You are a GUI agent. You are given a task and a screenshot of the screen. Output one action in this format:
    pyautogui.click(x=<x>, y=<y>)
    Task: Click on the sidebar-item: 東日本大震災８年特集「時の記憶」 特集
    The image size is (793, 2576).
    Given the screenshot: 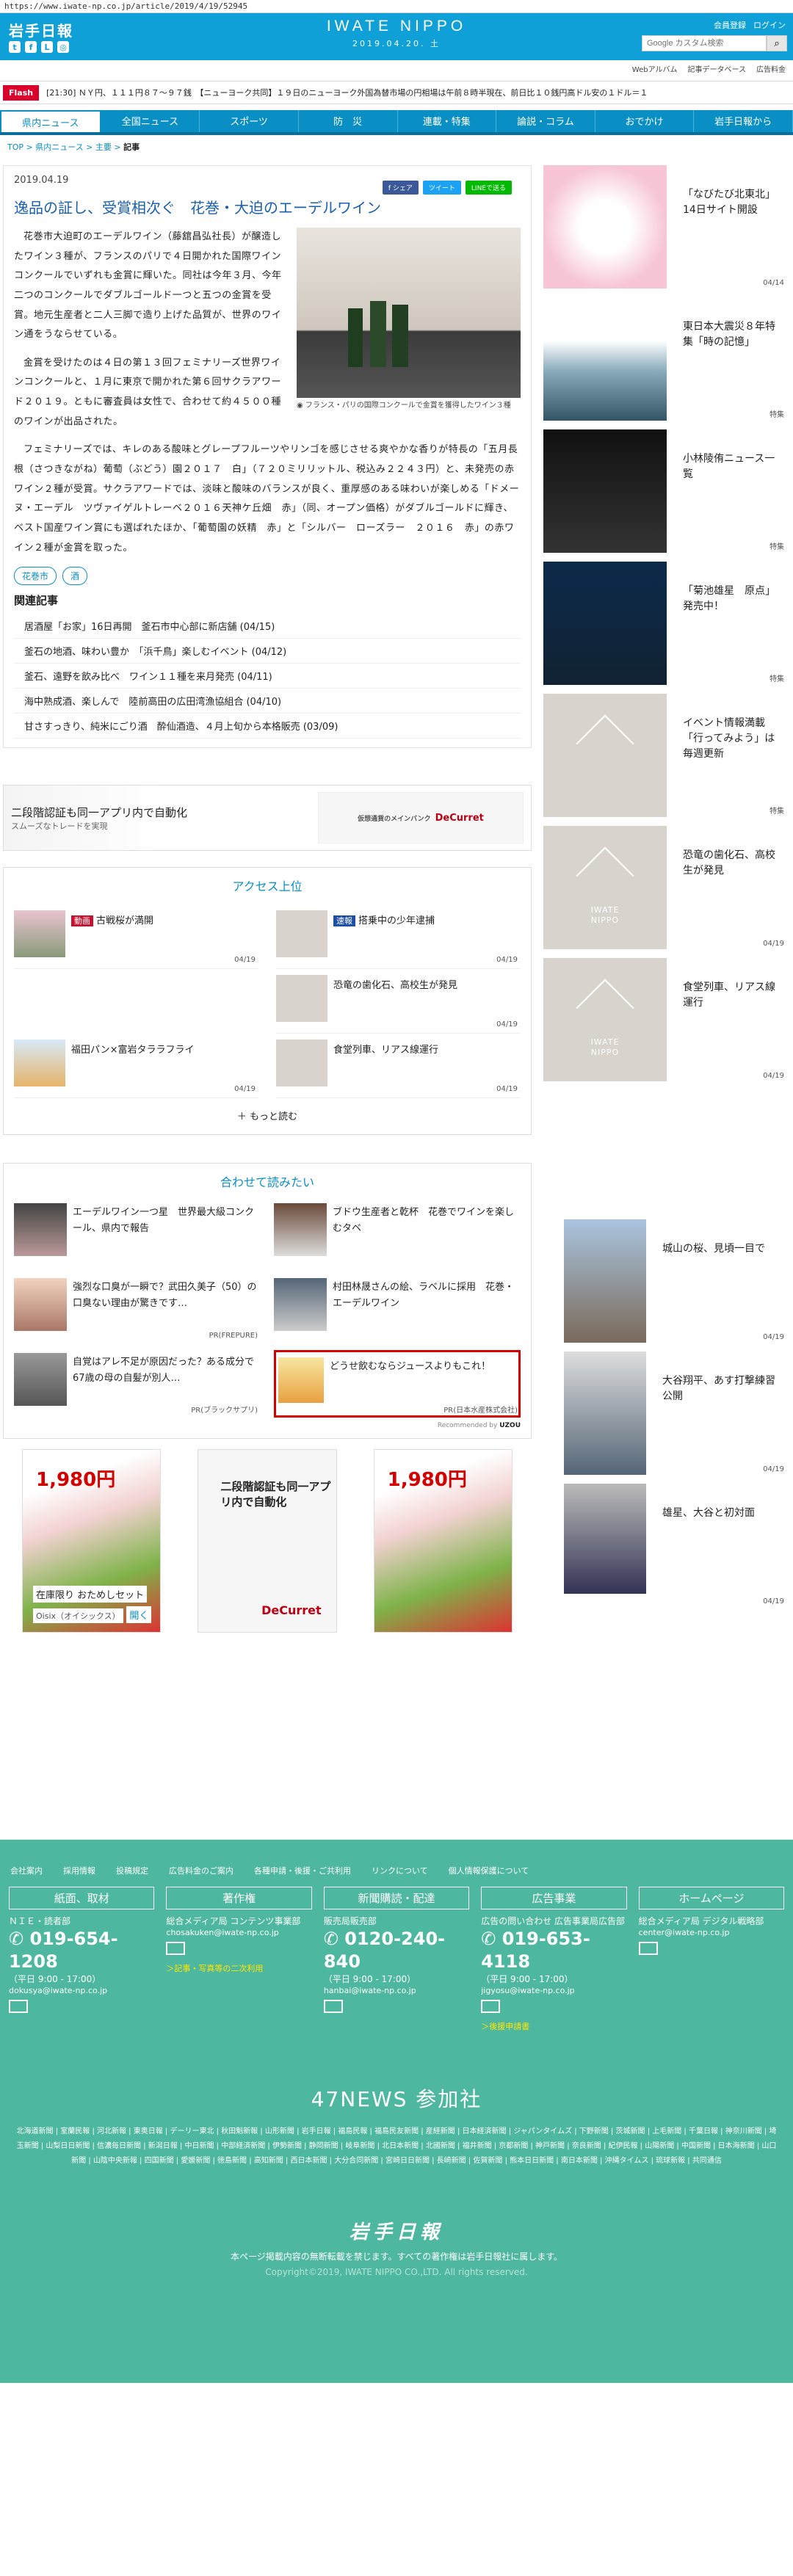 What is the action you would take?
    pyautogui.click(x=663, y=359)
    